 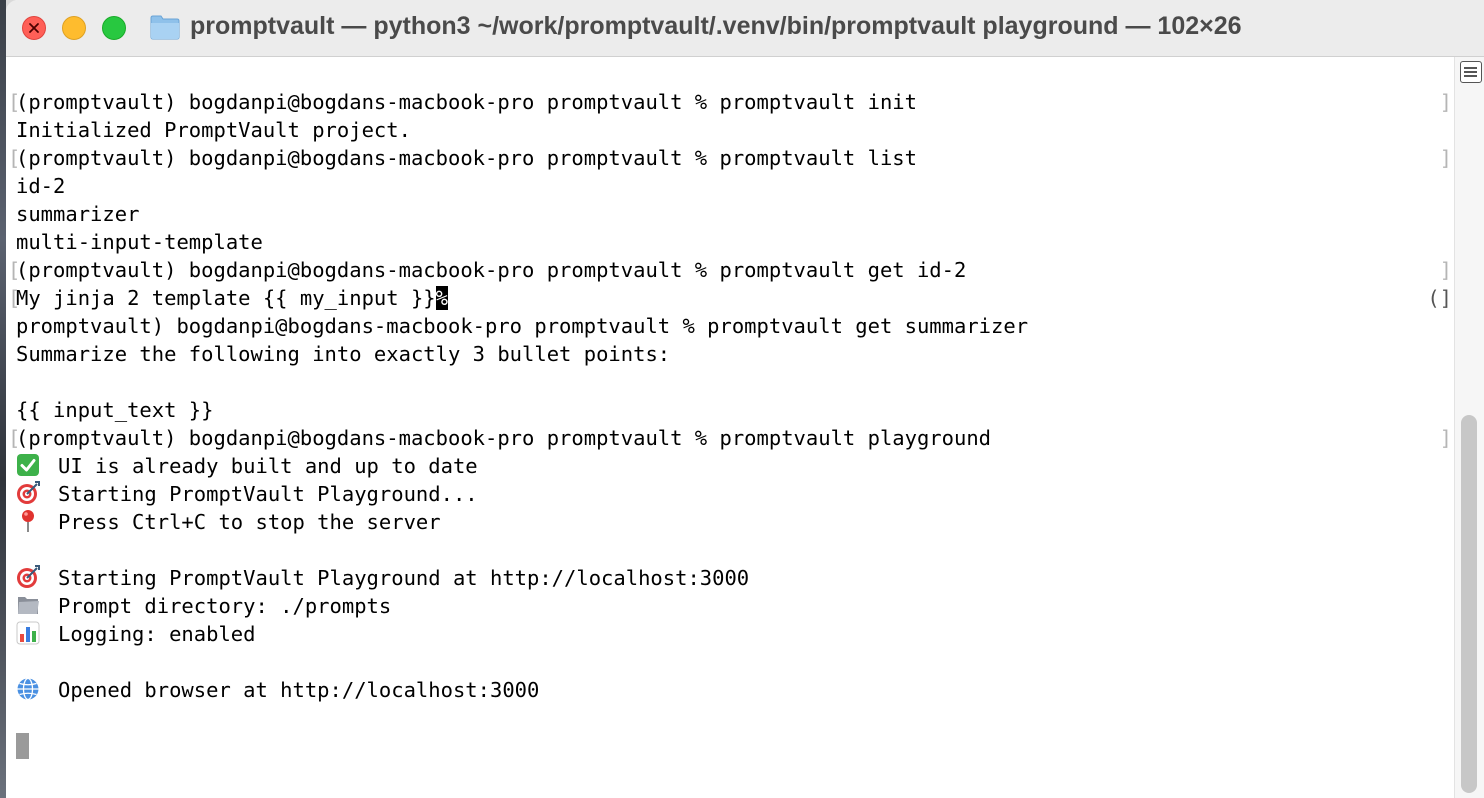 I want to click on terminal-line: summarizer, so click(x=734, y=214).